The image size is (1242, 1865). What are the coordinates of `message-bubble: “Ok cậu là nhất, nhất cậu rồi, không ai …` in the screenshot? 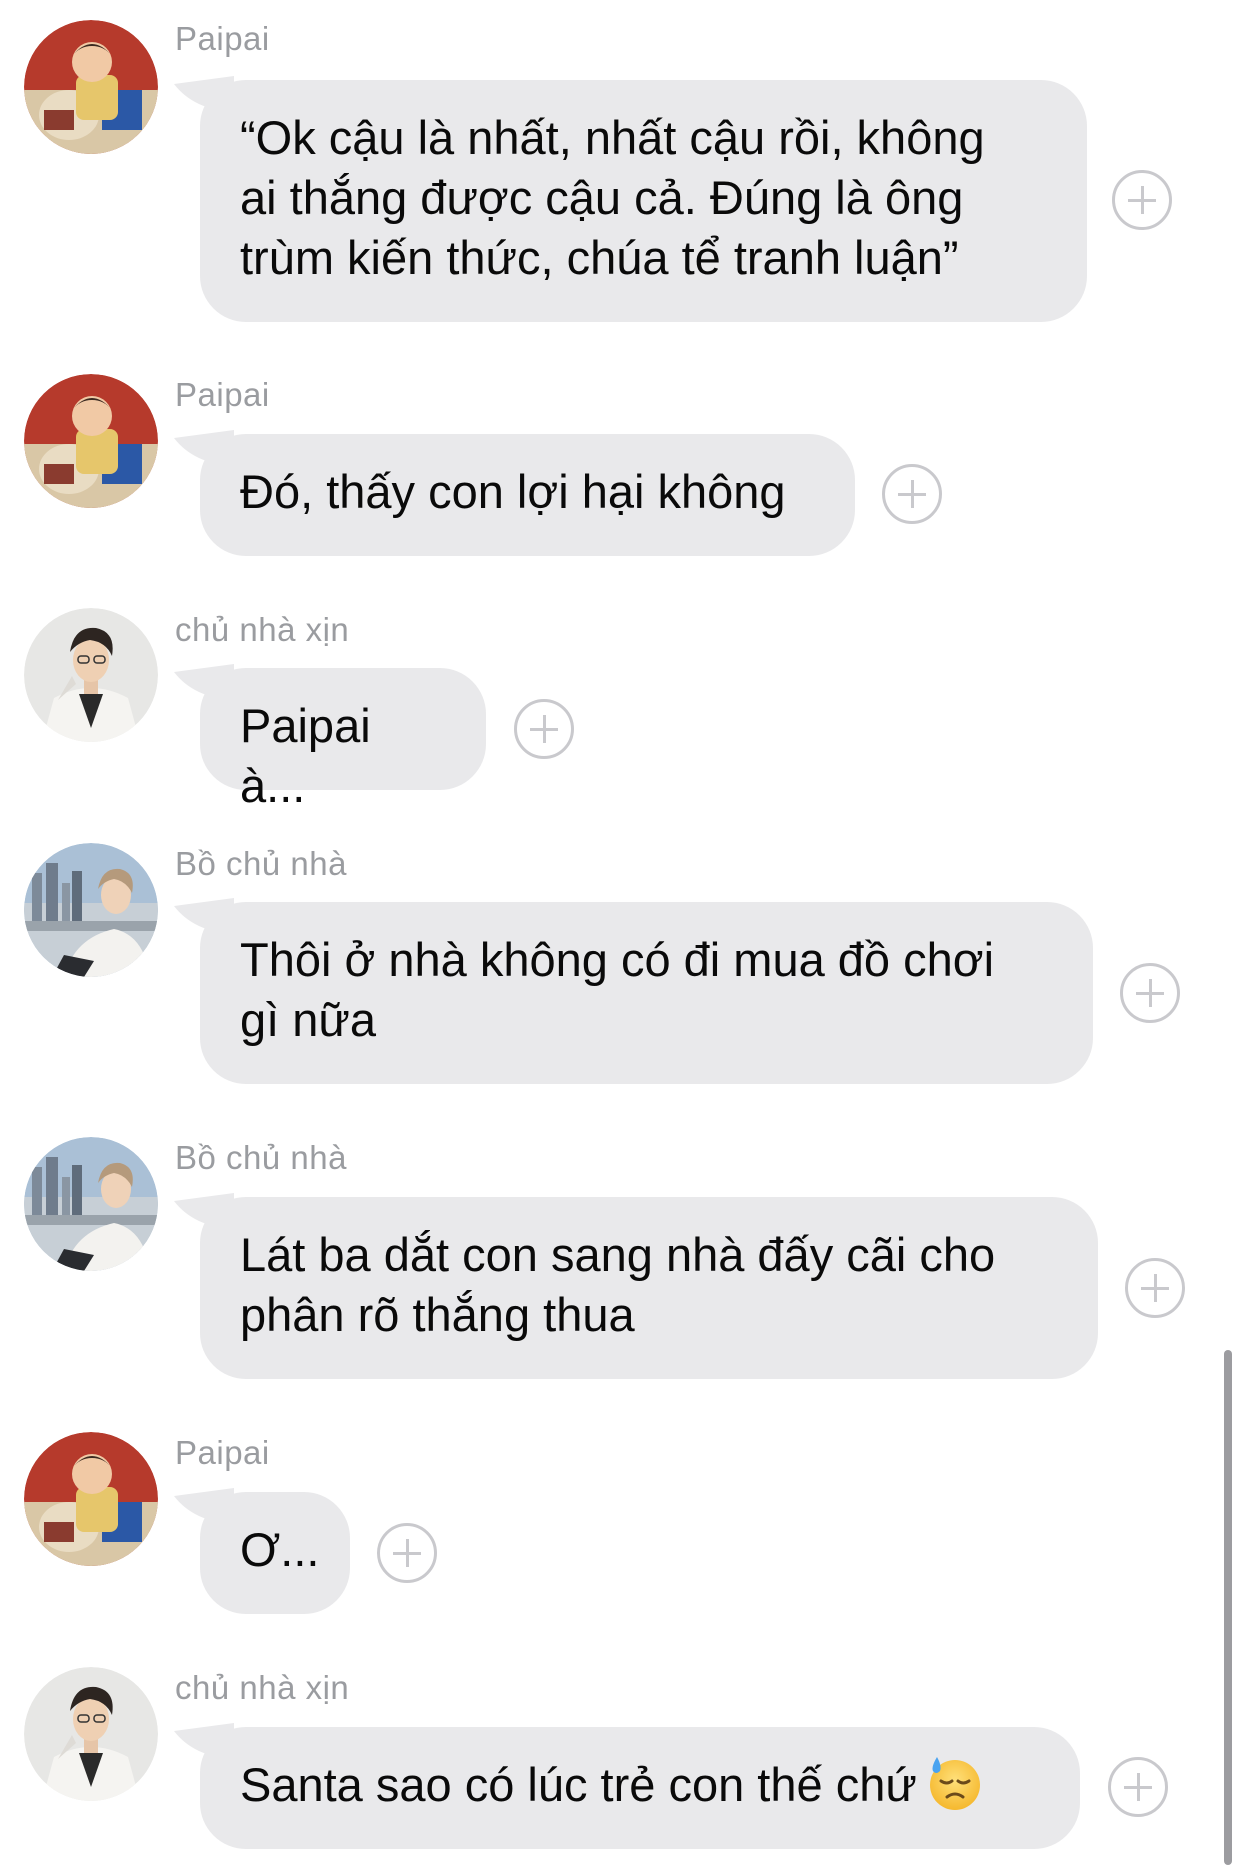 It's located at (643, 201).